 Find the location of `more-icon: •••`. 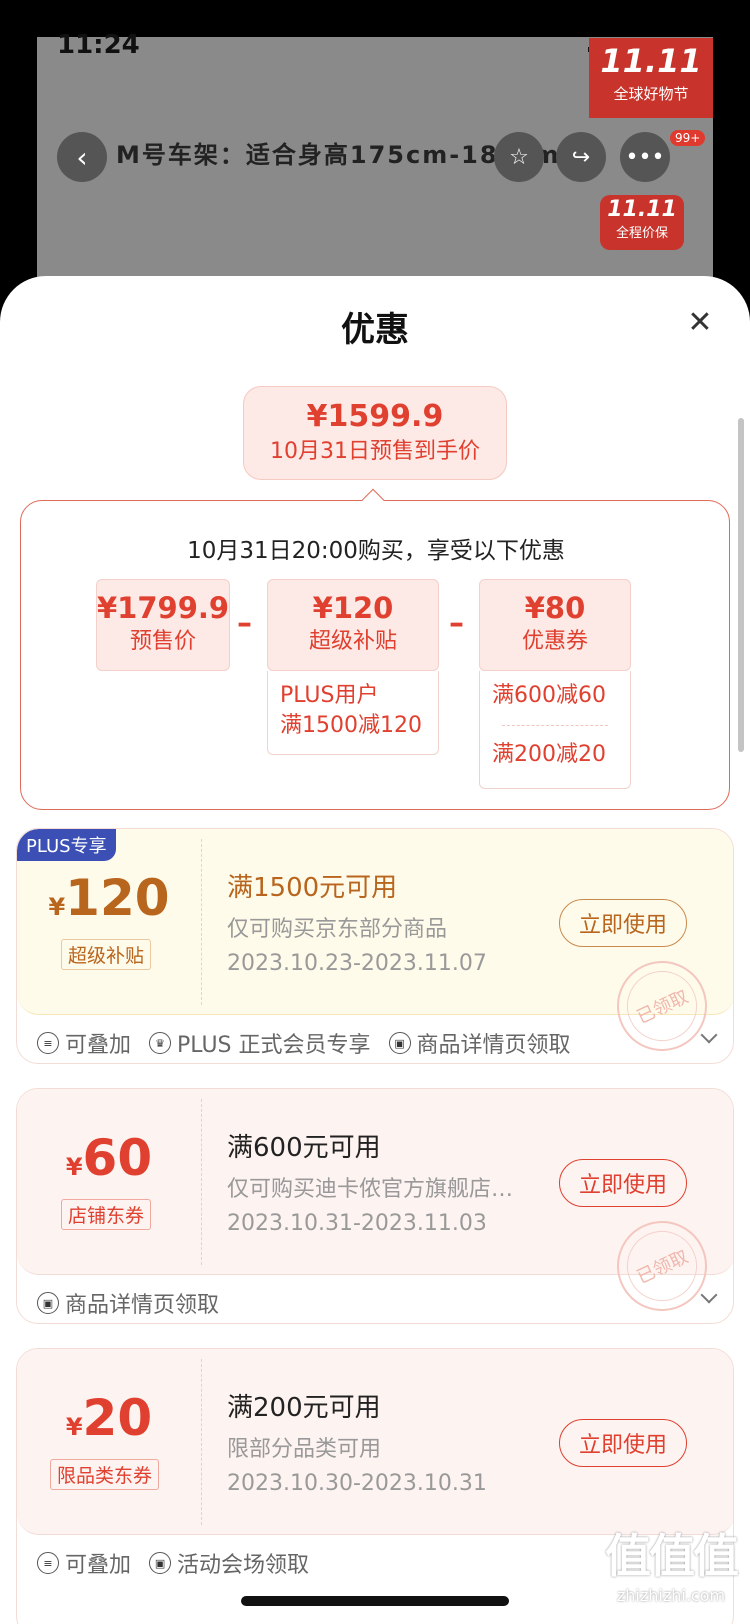

more-icon: ••• is located at coordinates (645, 157).